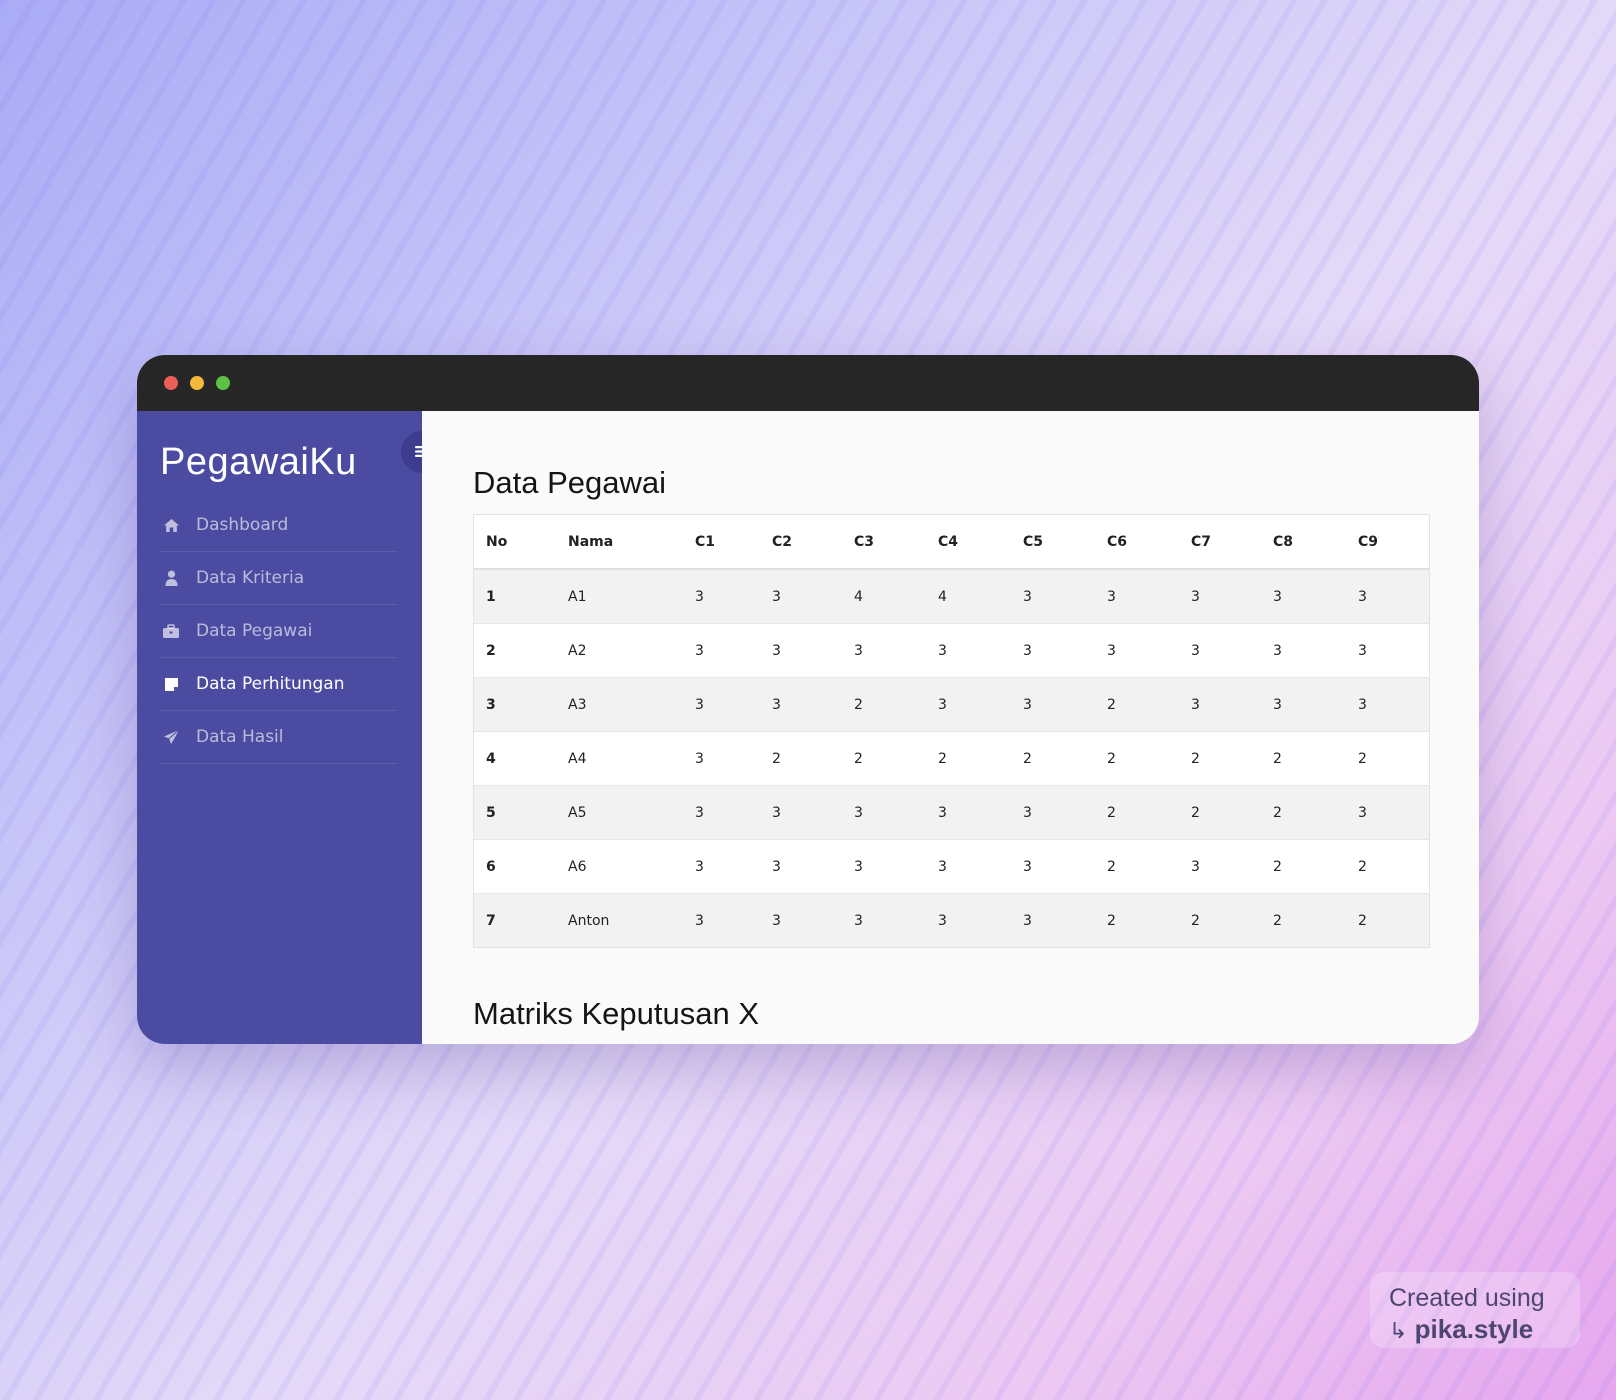 The width and height of the screenshot is (1616, 1400). I want to click on sidebar-item-data-pegawai: Data Pegawai, so click(278, 631).